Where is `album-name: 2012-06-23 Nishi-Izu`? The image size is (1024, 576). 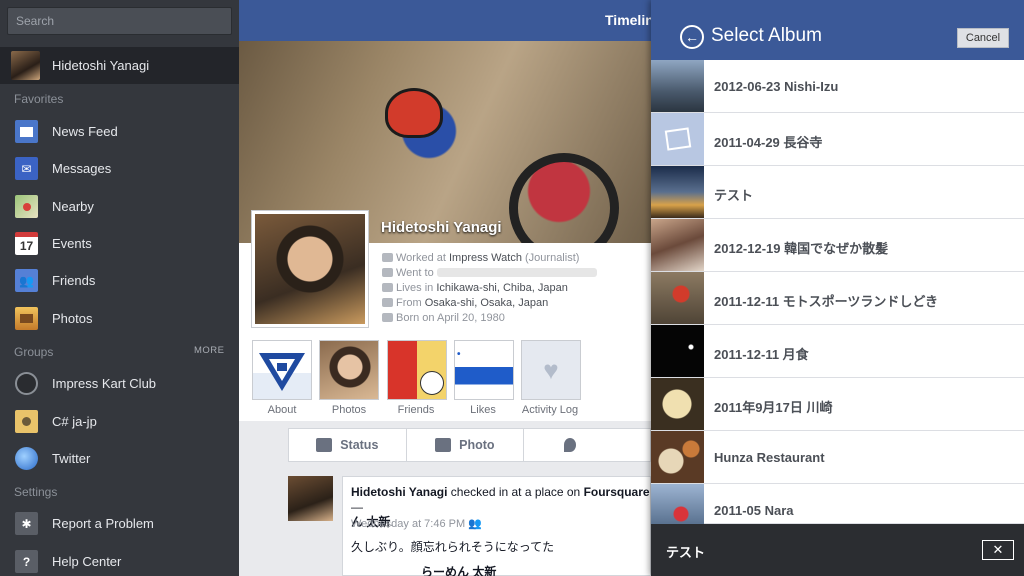 album-name: 2012-06-23 Nishi-Izu is located at coordinates (776, 86).